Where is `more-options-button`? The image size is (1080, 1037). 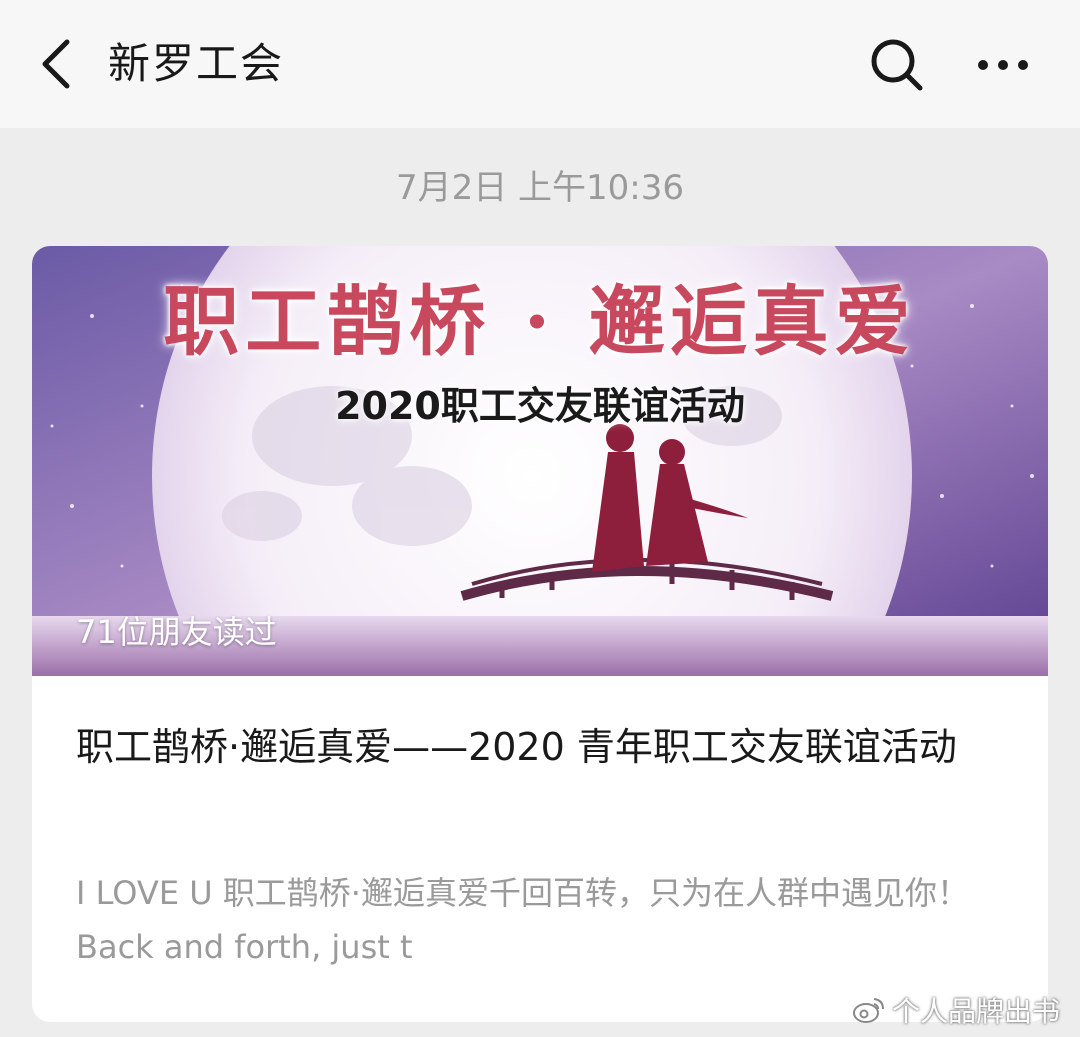 more-options-button is located at coordinates (1003, 65).